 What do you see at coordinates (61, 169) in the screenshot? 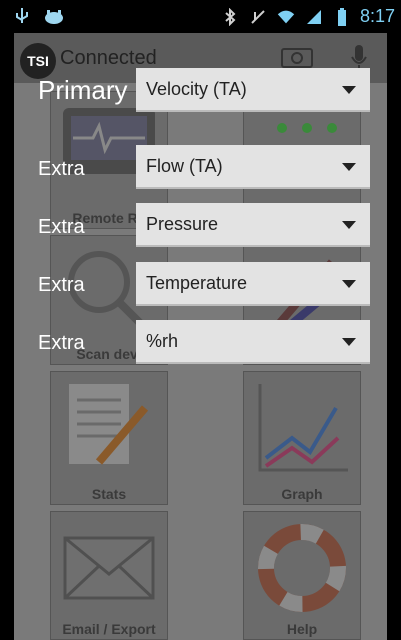
I see `extra-label-1: Extra` at bounding box center [61, 169].